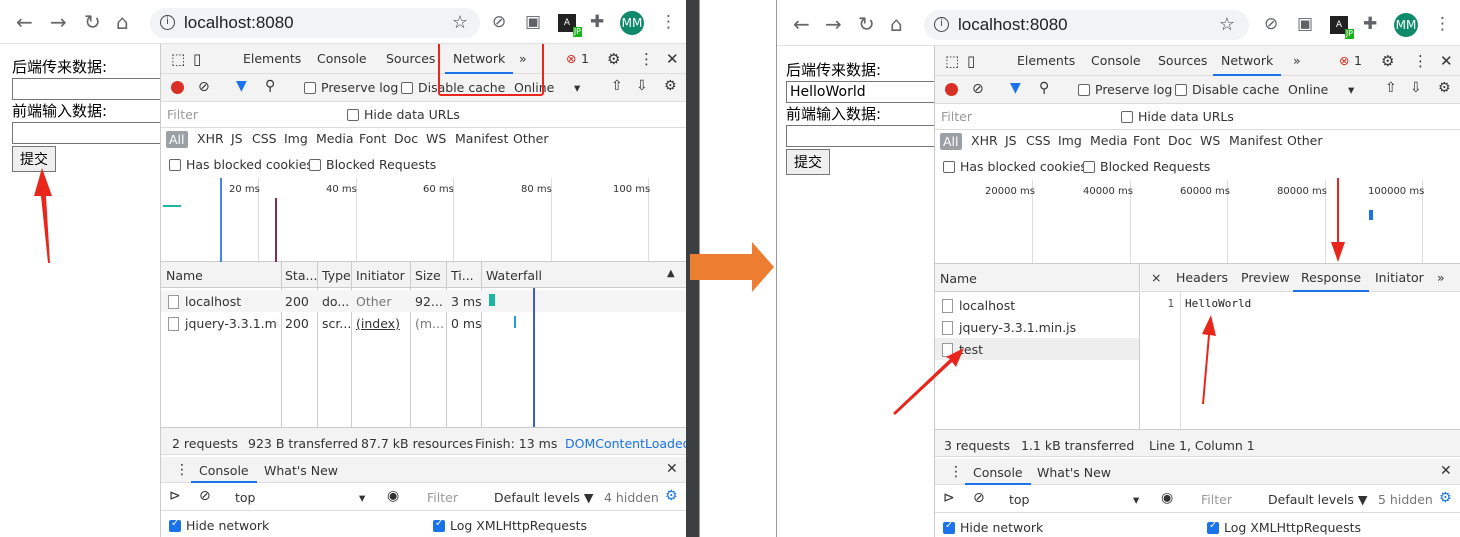 This screenshot has width=1460, height=537. Describe the element at coordinates (626, 443) in the screenshot. I see `dom-content-loaded: DOMContentLoaded:` at that location.